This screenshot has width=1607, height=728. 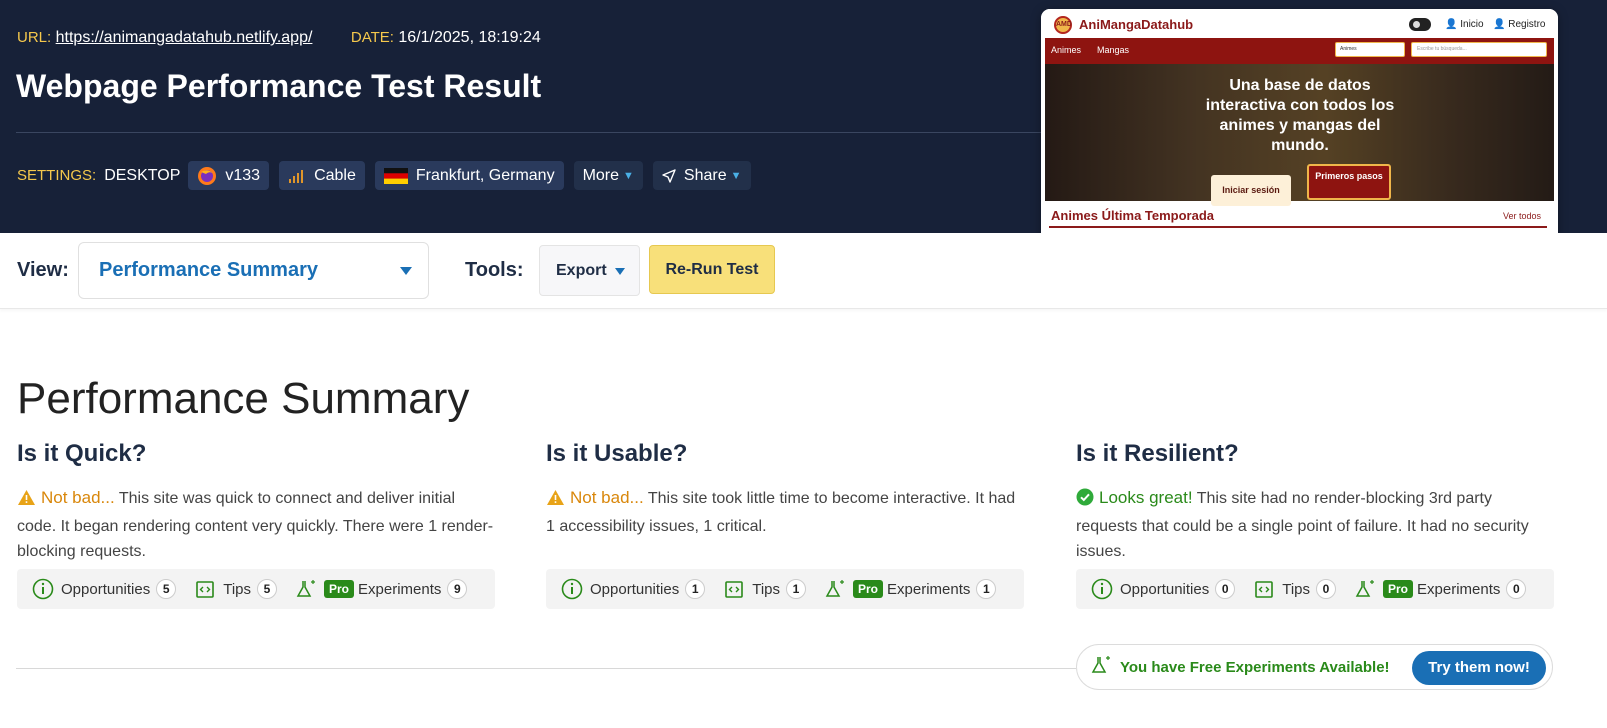 I want to click on firefox-icon, so click(x=207, y=176).